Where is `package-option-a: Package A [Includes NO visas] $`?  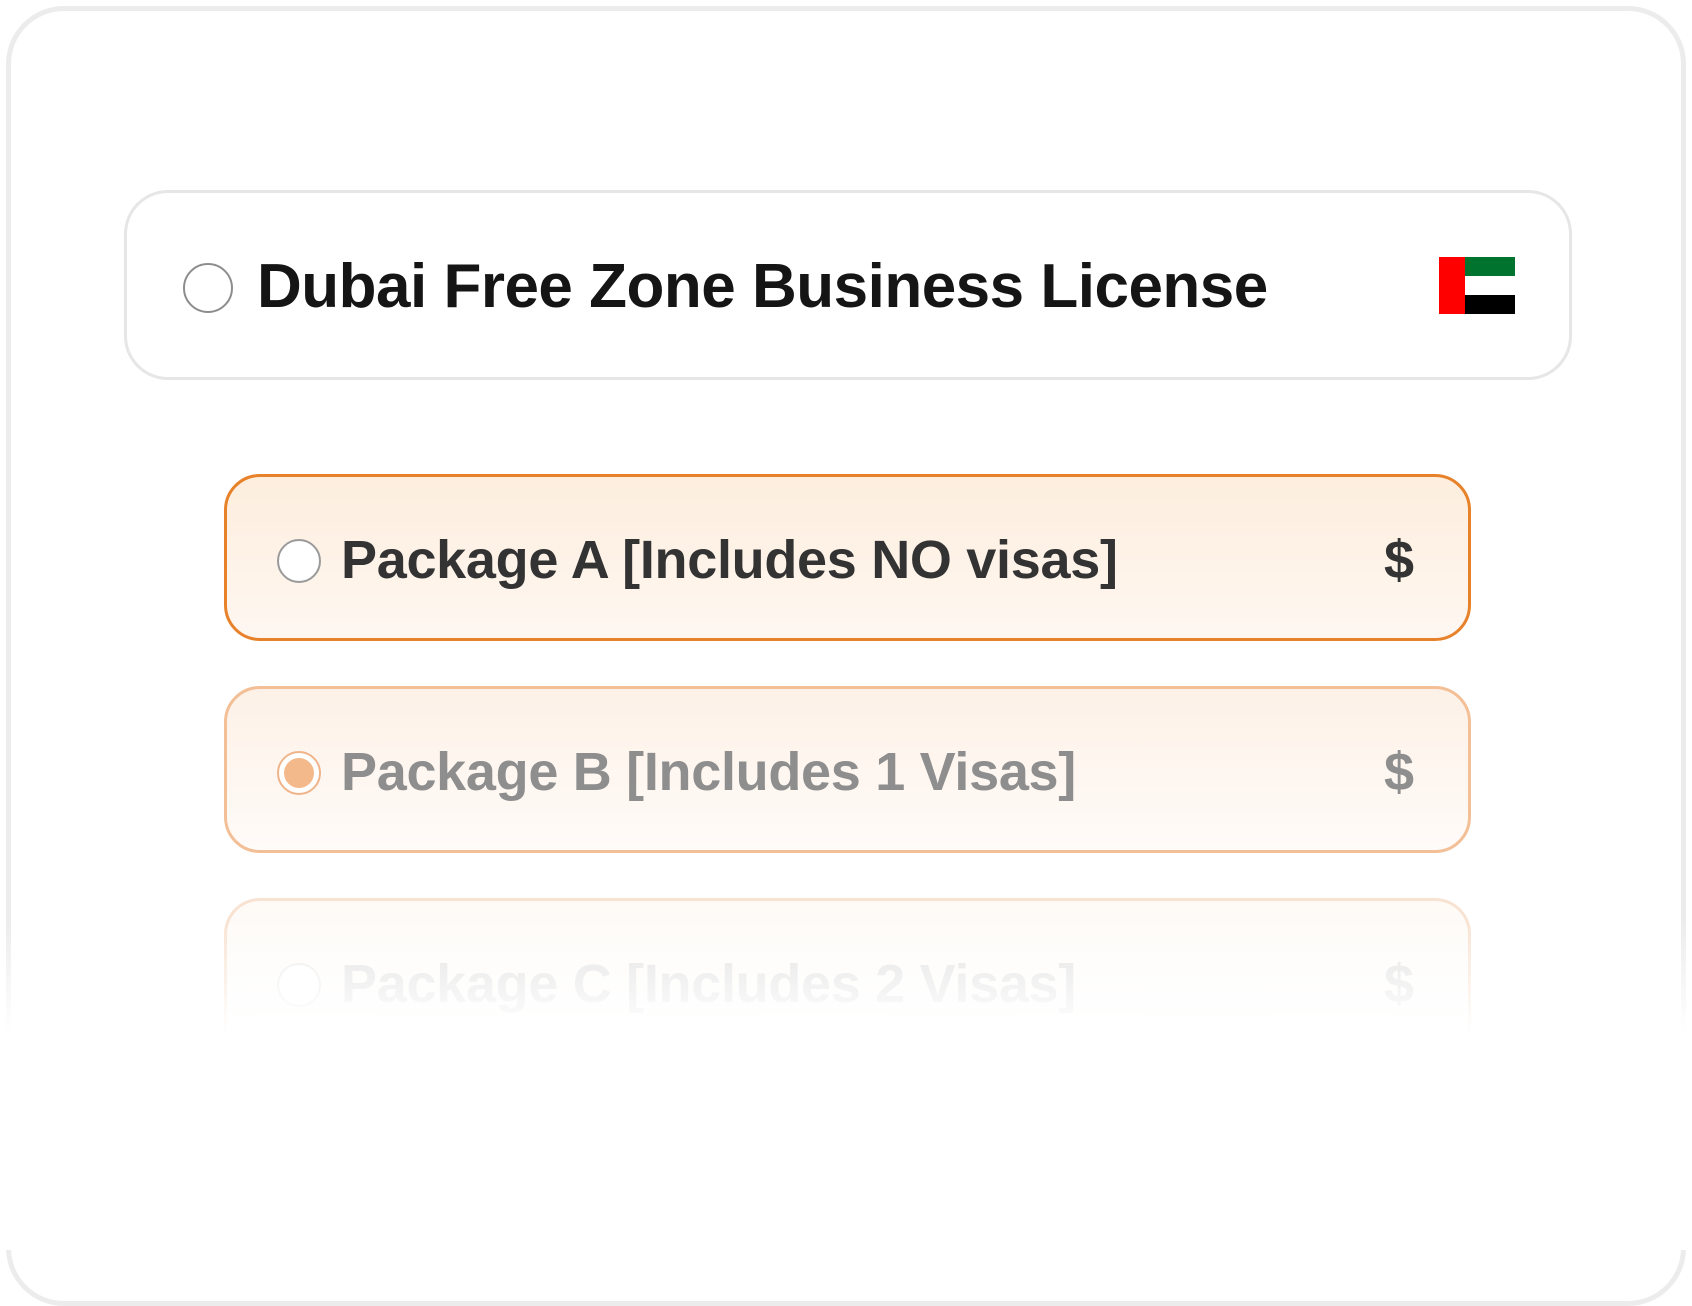
package-option-a: Package A [Includes NO visas] $ is located at coordinates (847, 557).